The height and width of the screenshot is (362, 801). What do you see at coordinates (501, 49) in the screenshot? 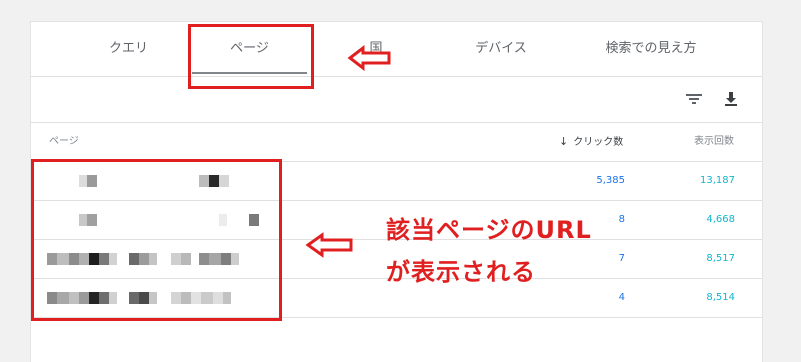
I see `tab-device: デバイス` at bounding box center [501, 49].